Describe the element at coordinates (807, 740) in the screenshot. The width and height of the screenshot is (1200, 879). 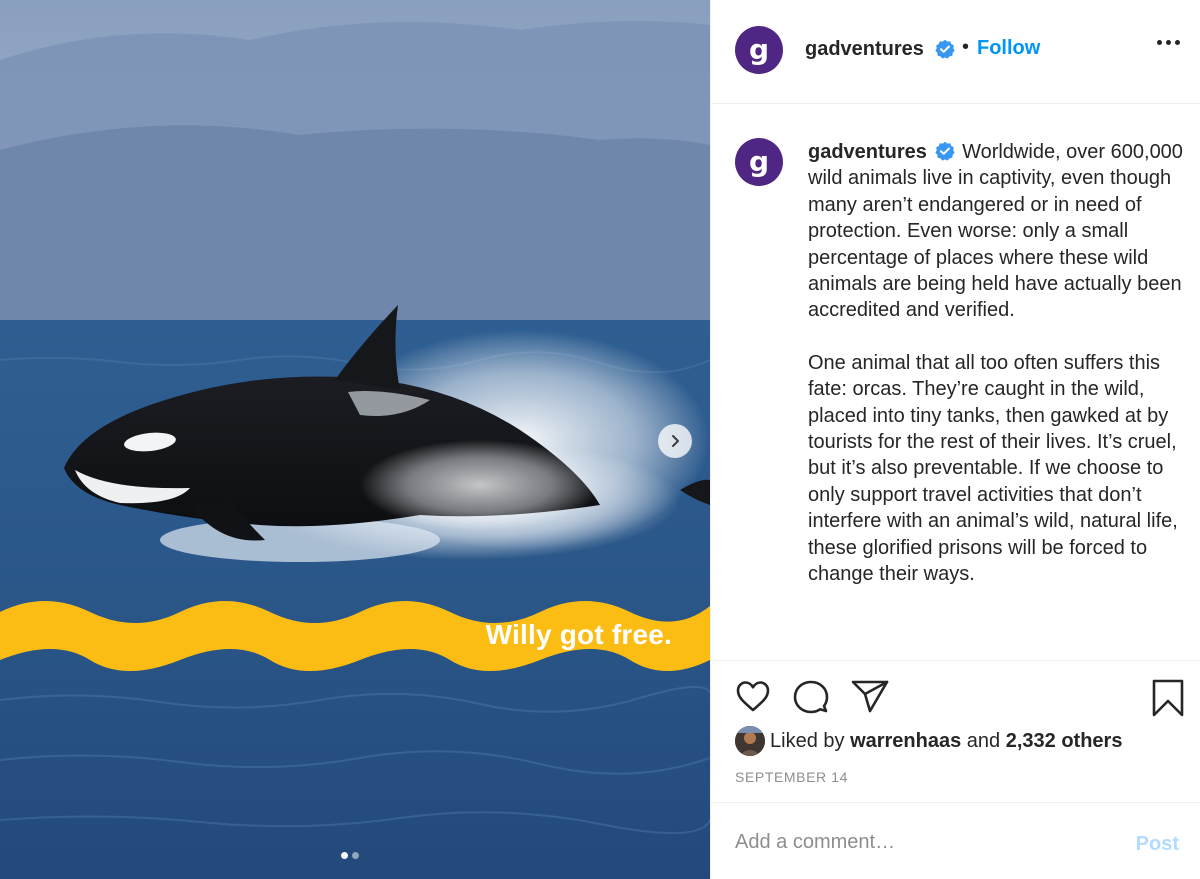
I see `liked-by-prefix: Liked by` at that location.